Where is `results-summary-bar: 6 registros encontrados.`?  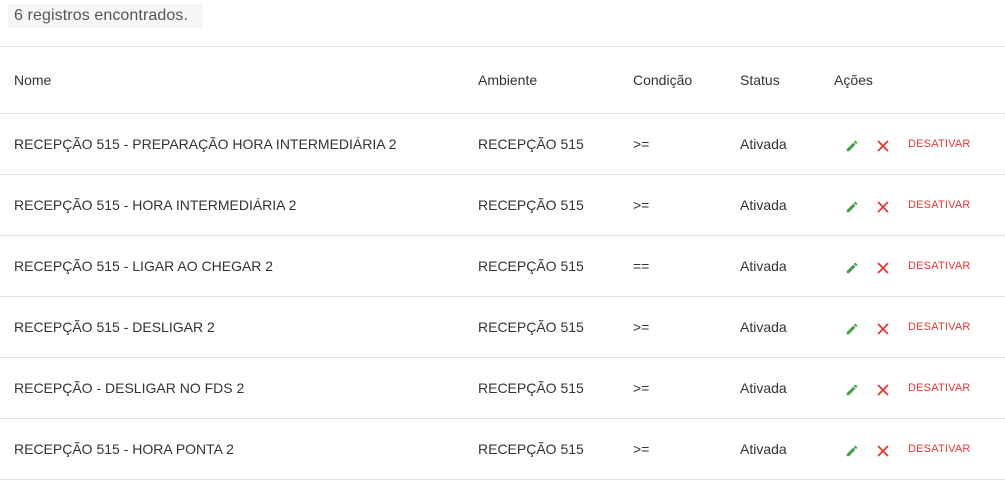
results-summary-bar: 6 registros encontrados. is located at coordinates (502, 23).